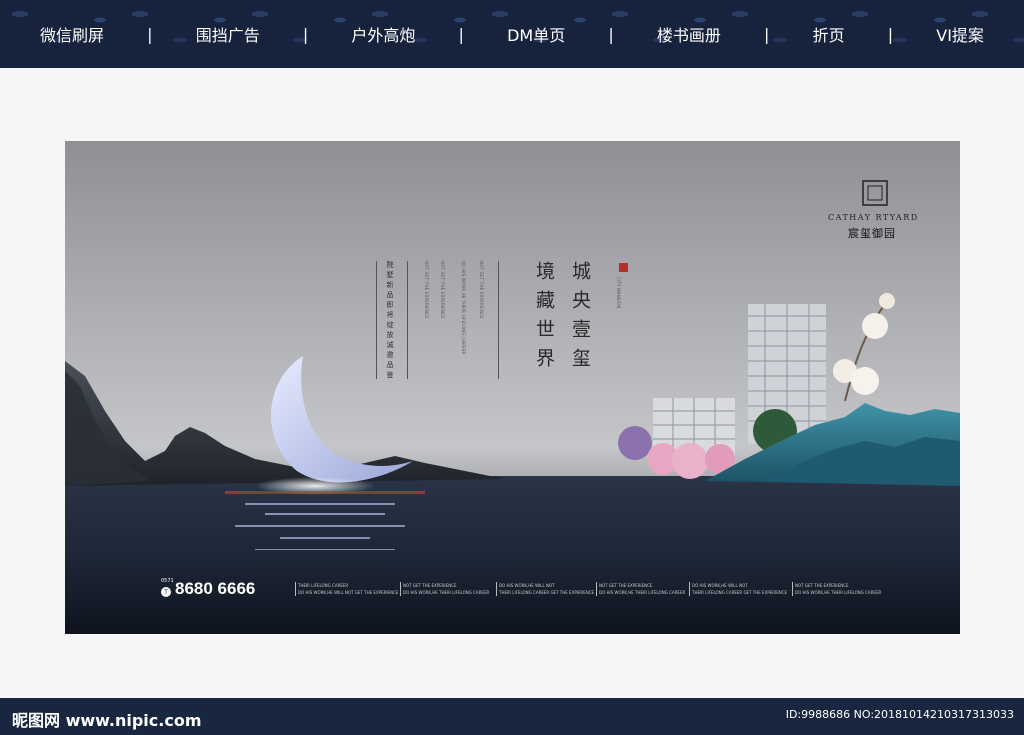  What do you see at coordinates (463, 308) in the screenshot?
I see `english-copy-col: DO HIS WORK,HE THEIR LIFELONG CAREER` at bounding box center [463, 308].